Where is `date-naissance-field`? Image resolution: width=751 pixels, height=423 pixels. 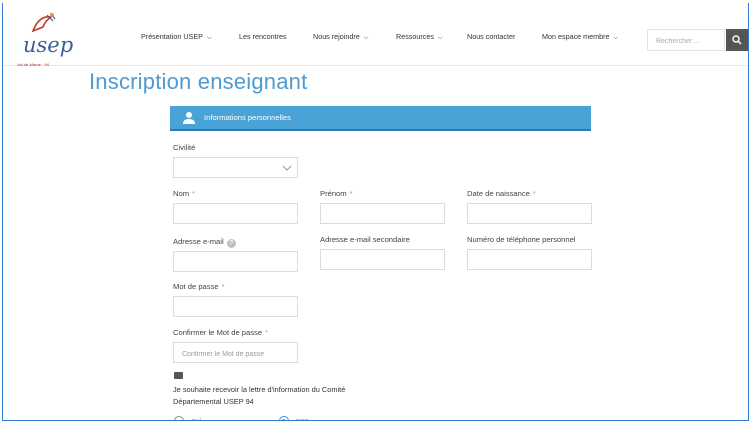
date-naissance-field is located at coordinates (529, 214).